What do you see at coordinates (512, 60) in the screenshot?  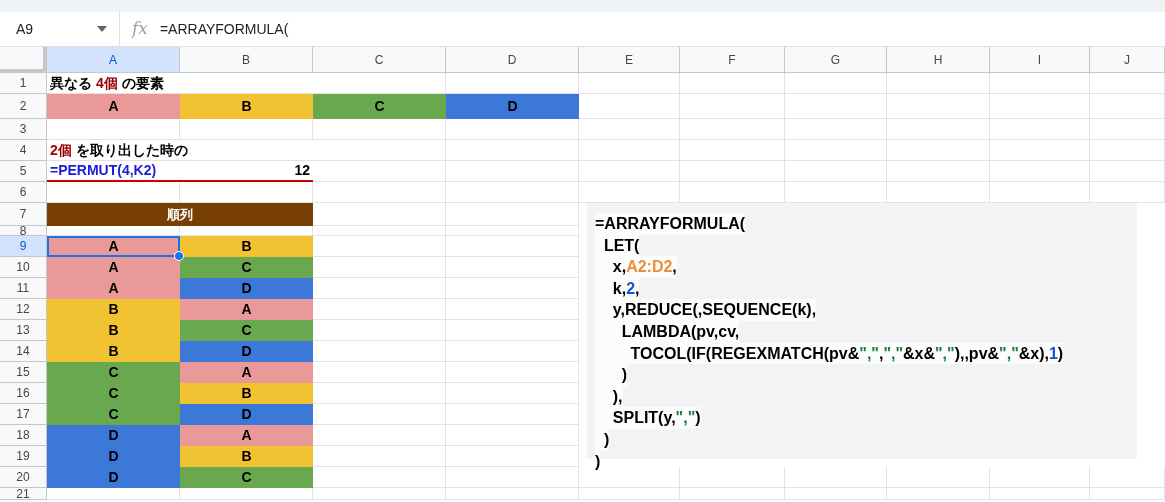 I see `column-header: D` at bounding box center [512, 60].